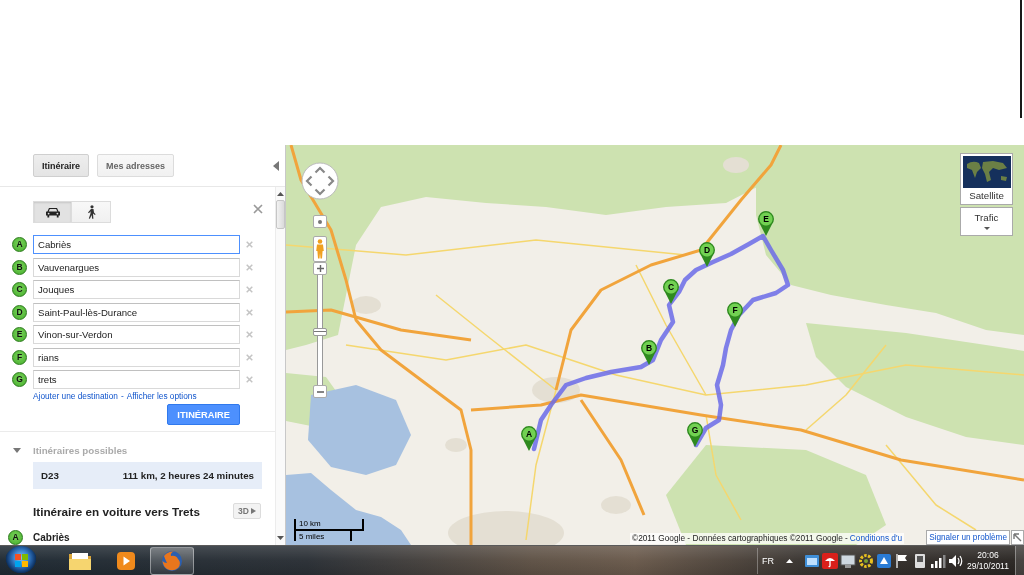  What do you see at coordinates (17, 450) in the screenshot?
I see `disclosure-triangle-icon` at bounding box center [17, 450].